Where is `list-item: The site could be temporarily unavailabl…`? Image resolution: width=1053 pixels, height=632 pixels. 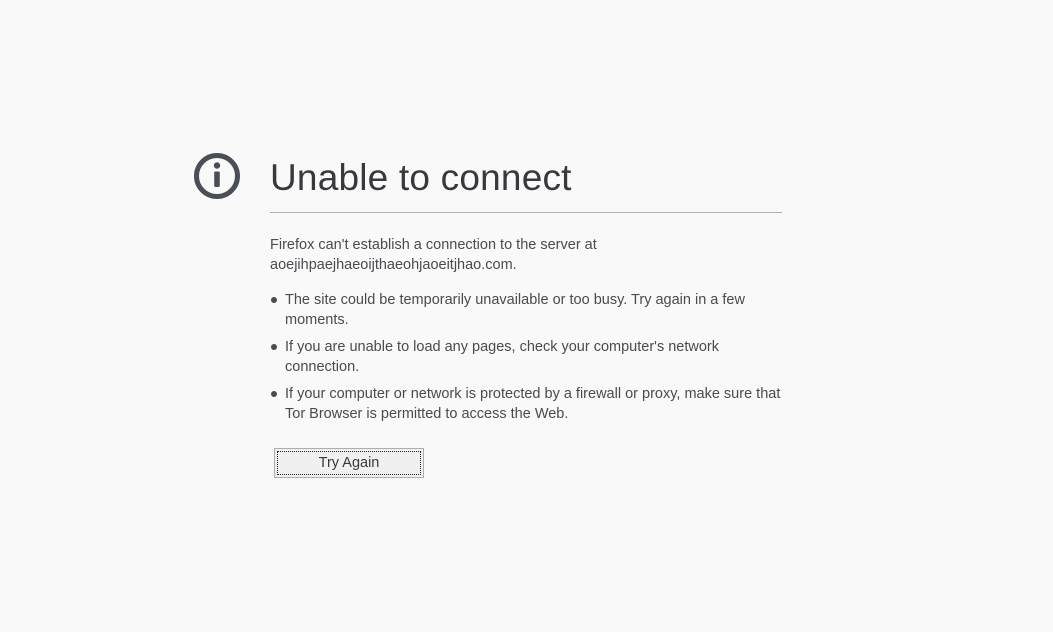
list-item: The site could be temporarily unavailabl… is located at coordinates (526, 310).